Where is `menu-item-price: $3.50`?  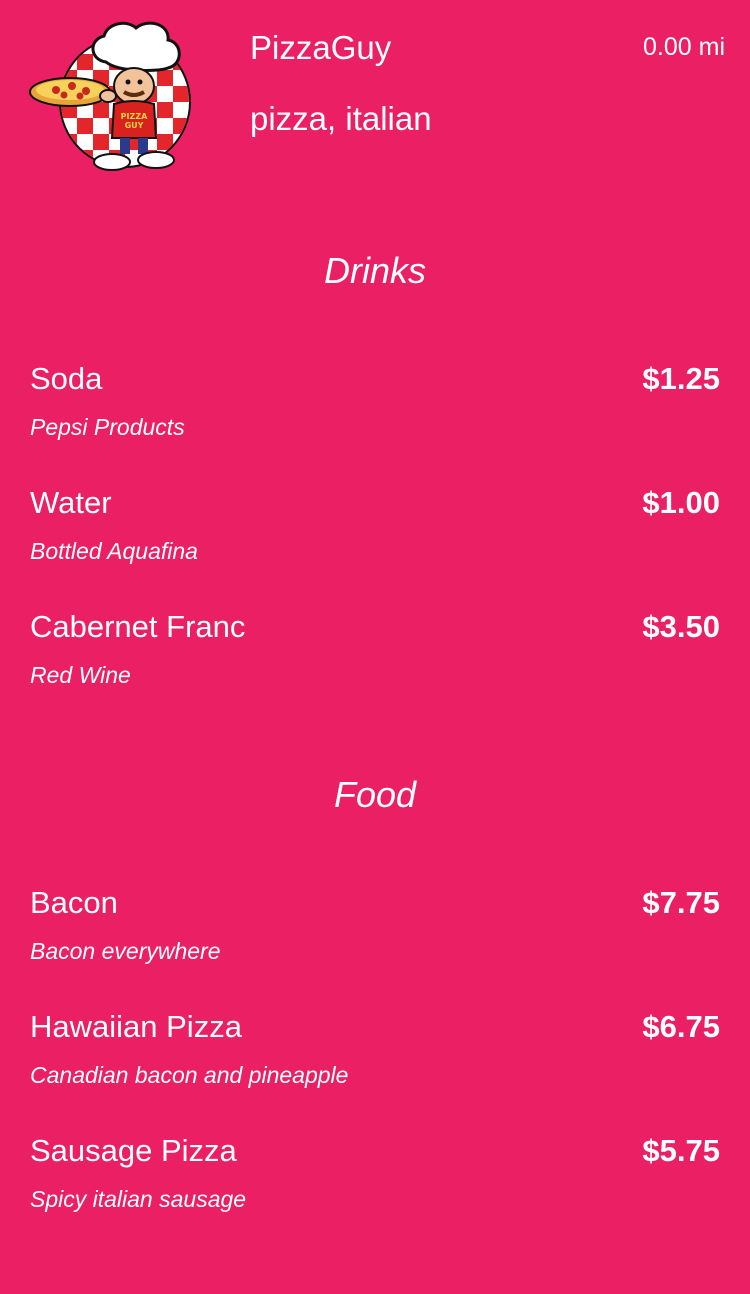 menu-item-price: $3.50 is located at coordinates (681, 626).